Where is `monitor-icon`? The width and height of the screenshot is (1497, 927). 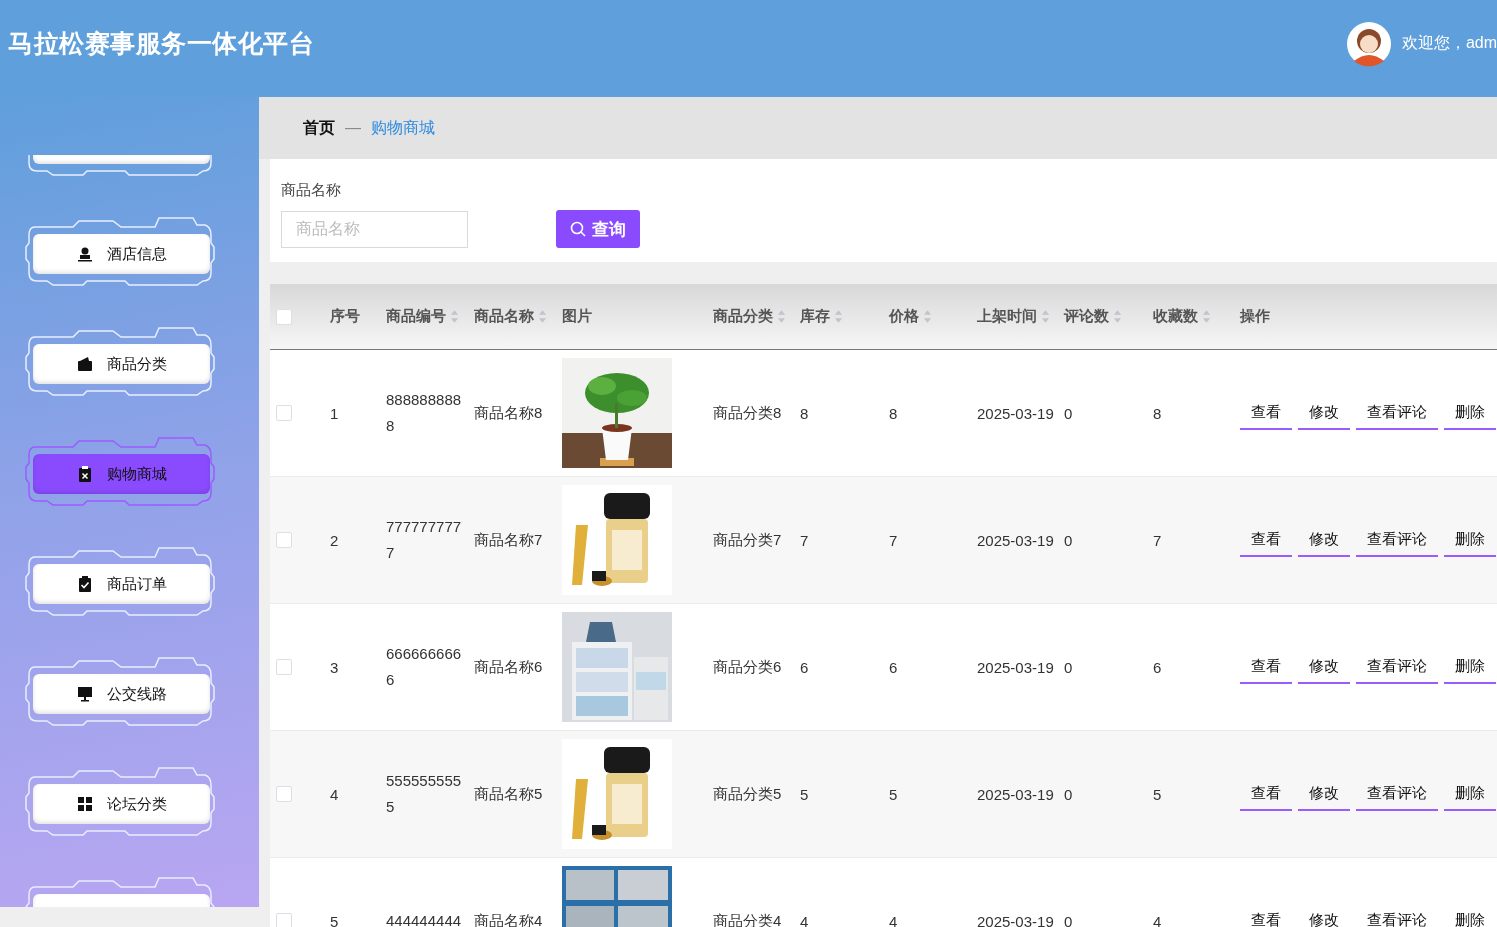 monitor-icon is located at coordinates (84, 694).